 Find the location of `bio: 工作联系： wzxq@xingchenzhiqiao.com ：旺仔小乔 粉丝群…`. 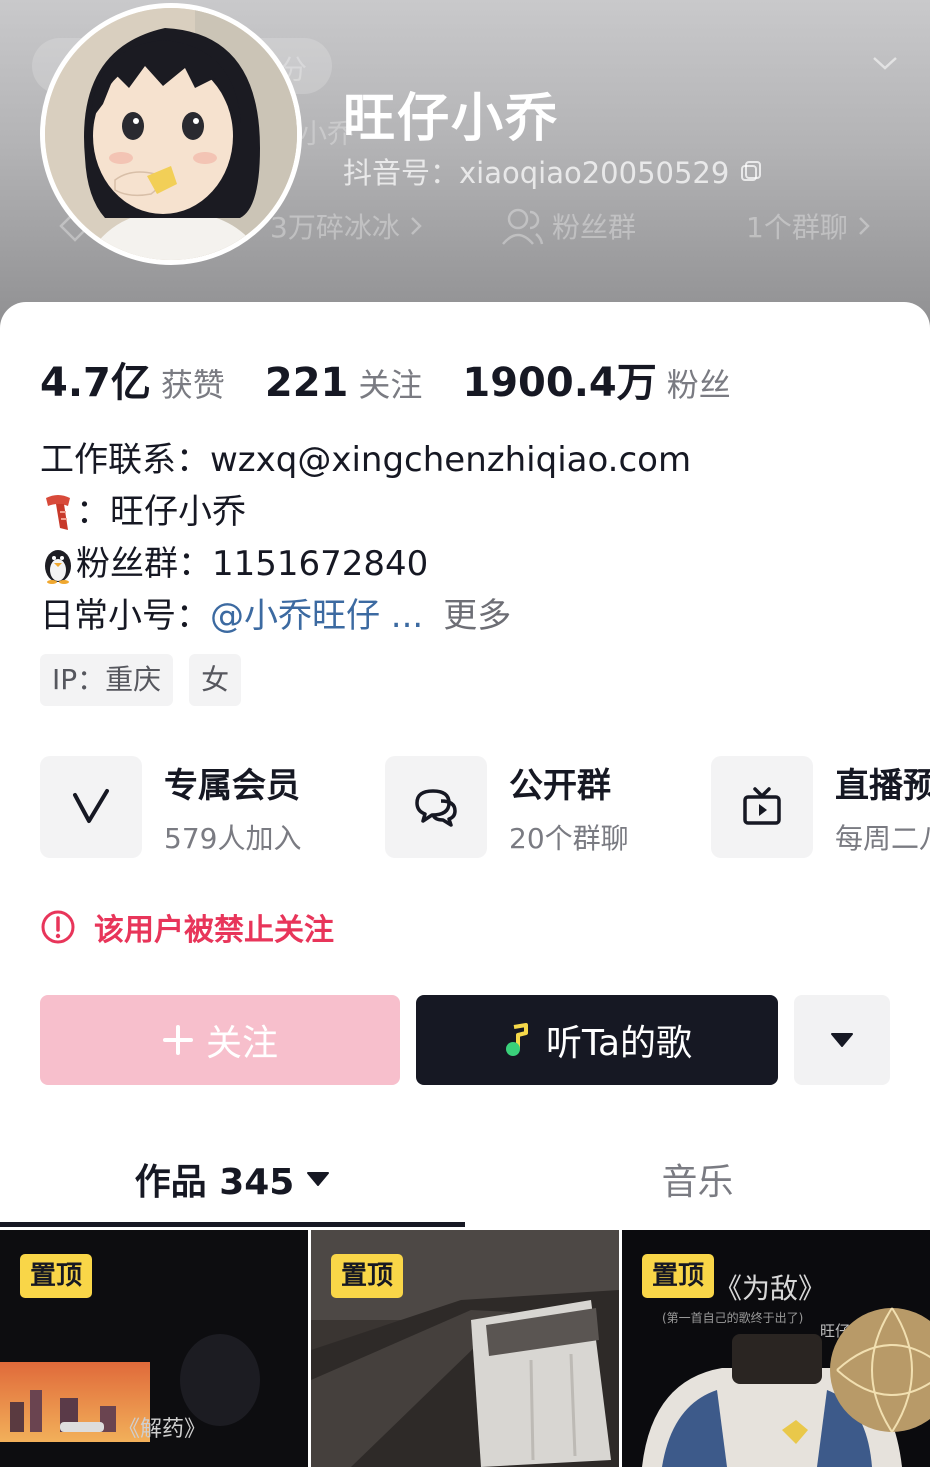

bio: 工作联系： wzxq@xingchenzhiqiao.com ：旺仔小乔 粉丝群… is located at coordinates (365, 538).